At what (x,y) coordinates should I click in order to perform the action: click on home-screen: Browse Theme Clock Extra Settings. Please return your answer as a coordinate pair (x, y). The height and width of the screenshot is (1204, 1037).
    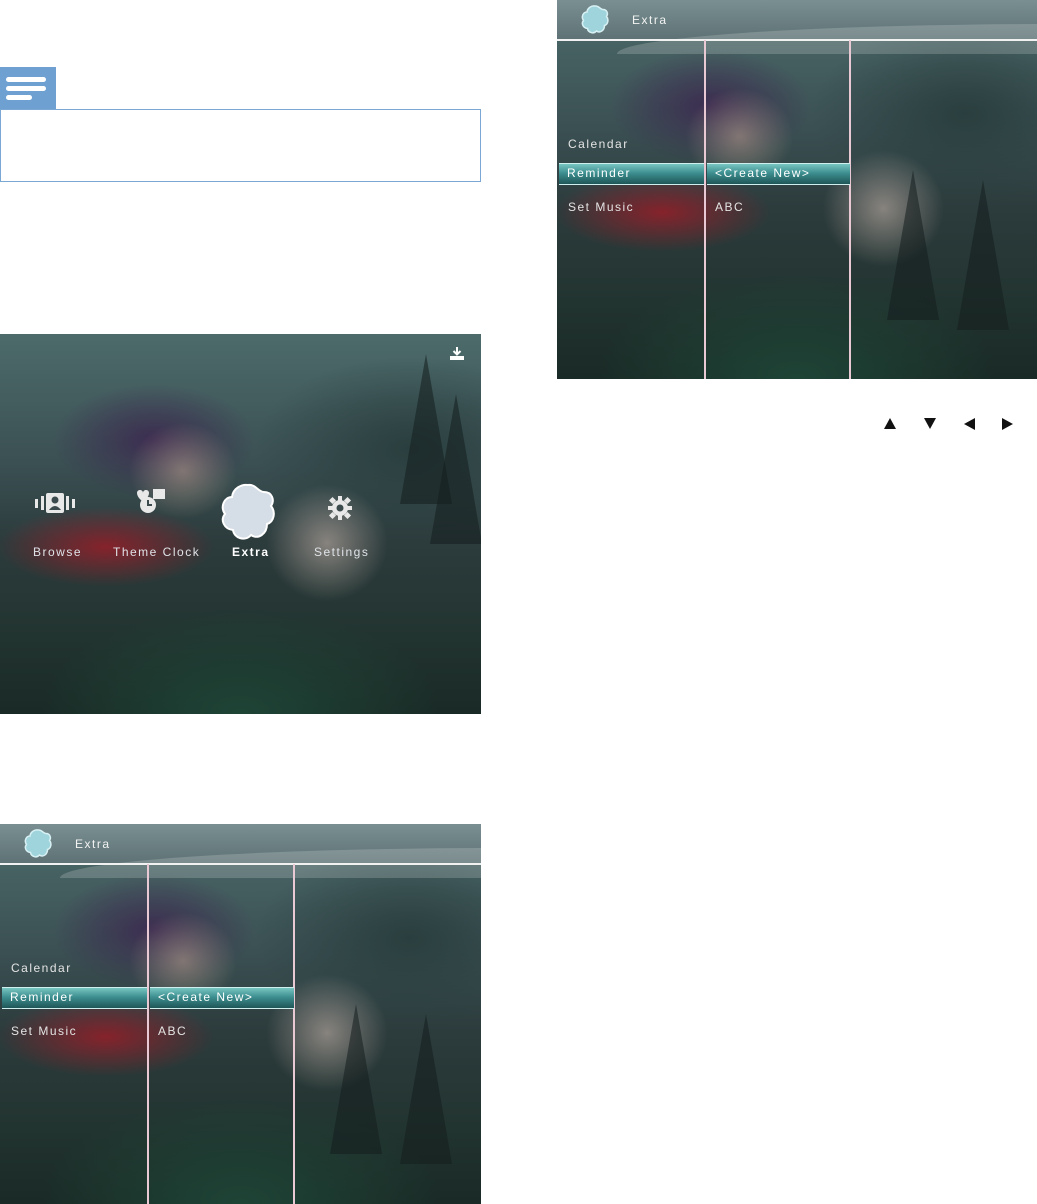
    Looking at the image, I should click on (240, 524).